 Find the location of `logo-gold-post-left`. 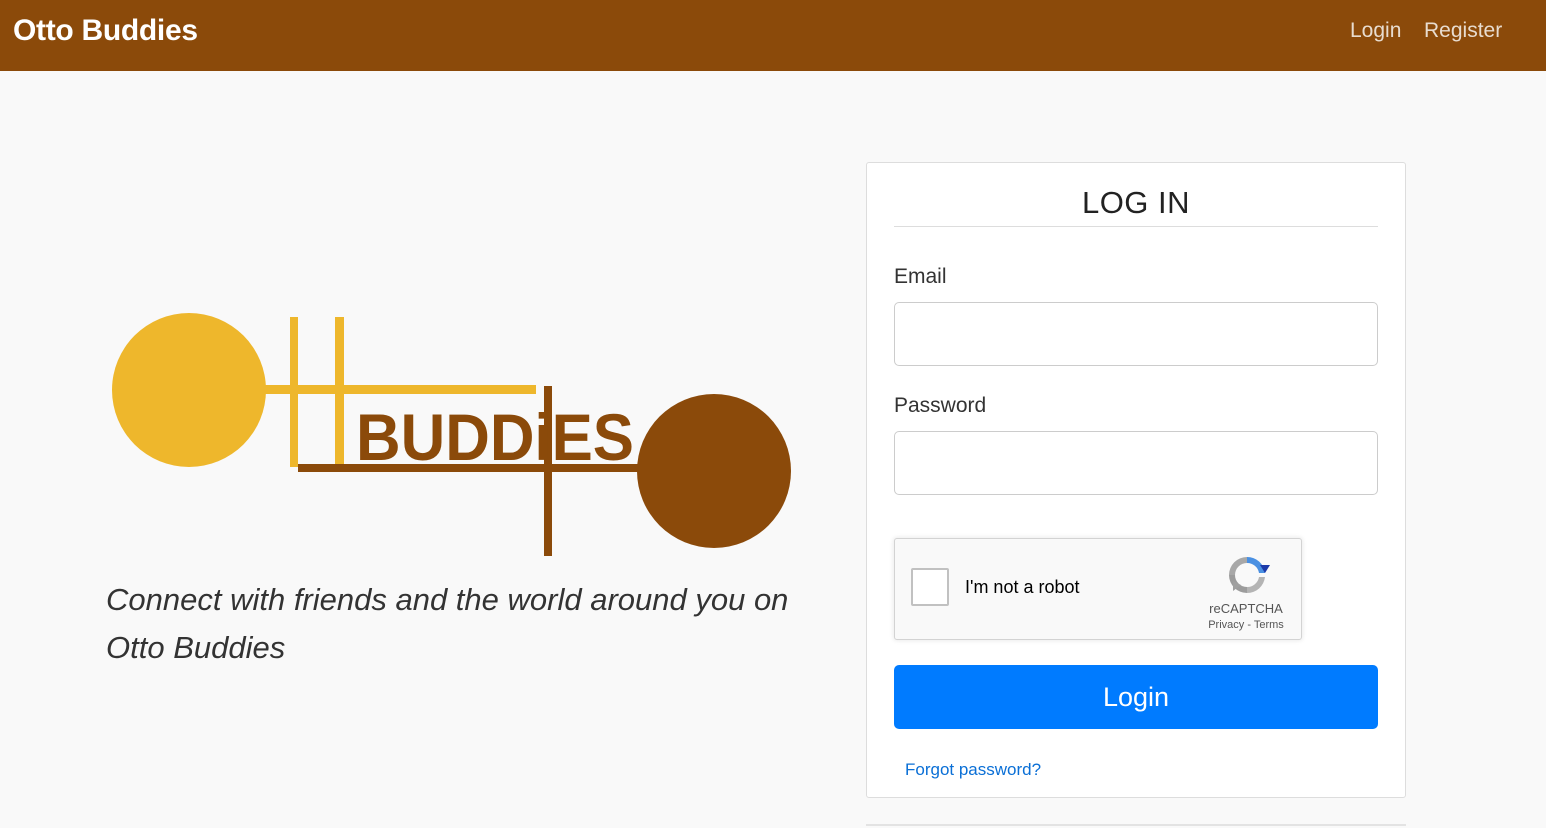

logo-gold-post-left is located at coordinates (294, 392).